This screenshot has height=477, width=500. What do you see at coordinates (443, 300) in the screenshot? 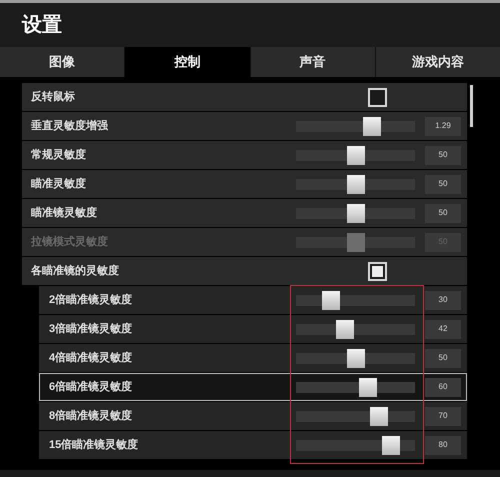
I see `value-readout: 30` at bounding box center [443, 300].